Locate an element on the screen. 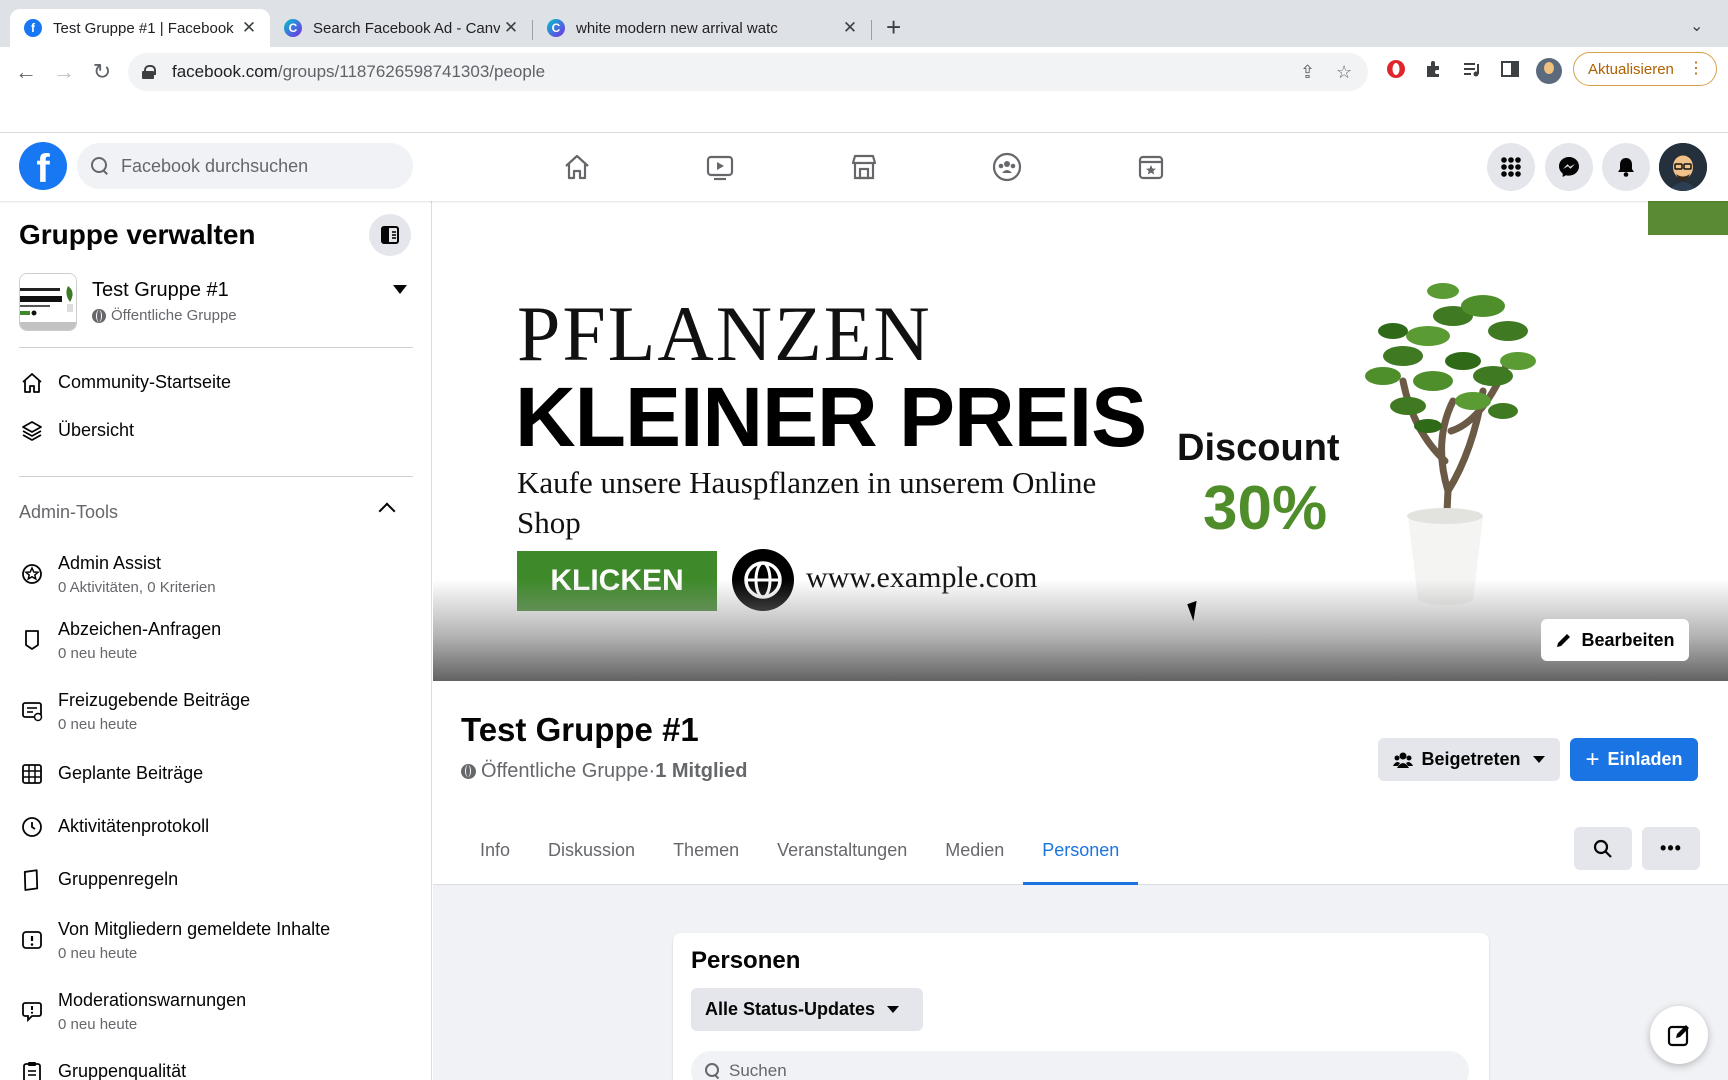 The image size is (1728, 1080). forward-arrow-icon: → is located at coordinates (64, 72).